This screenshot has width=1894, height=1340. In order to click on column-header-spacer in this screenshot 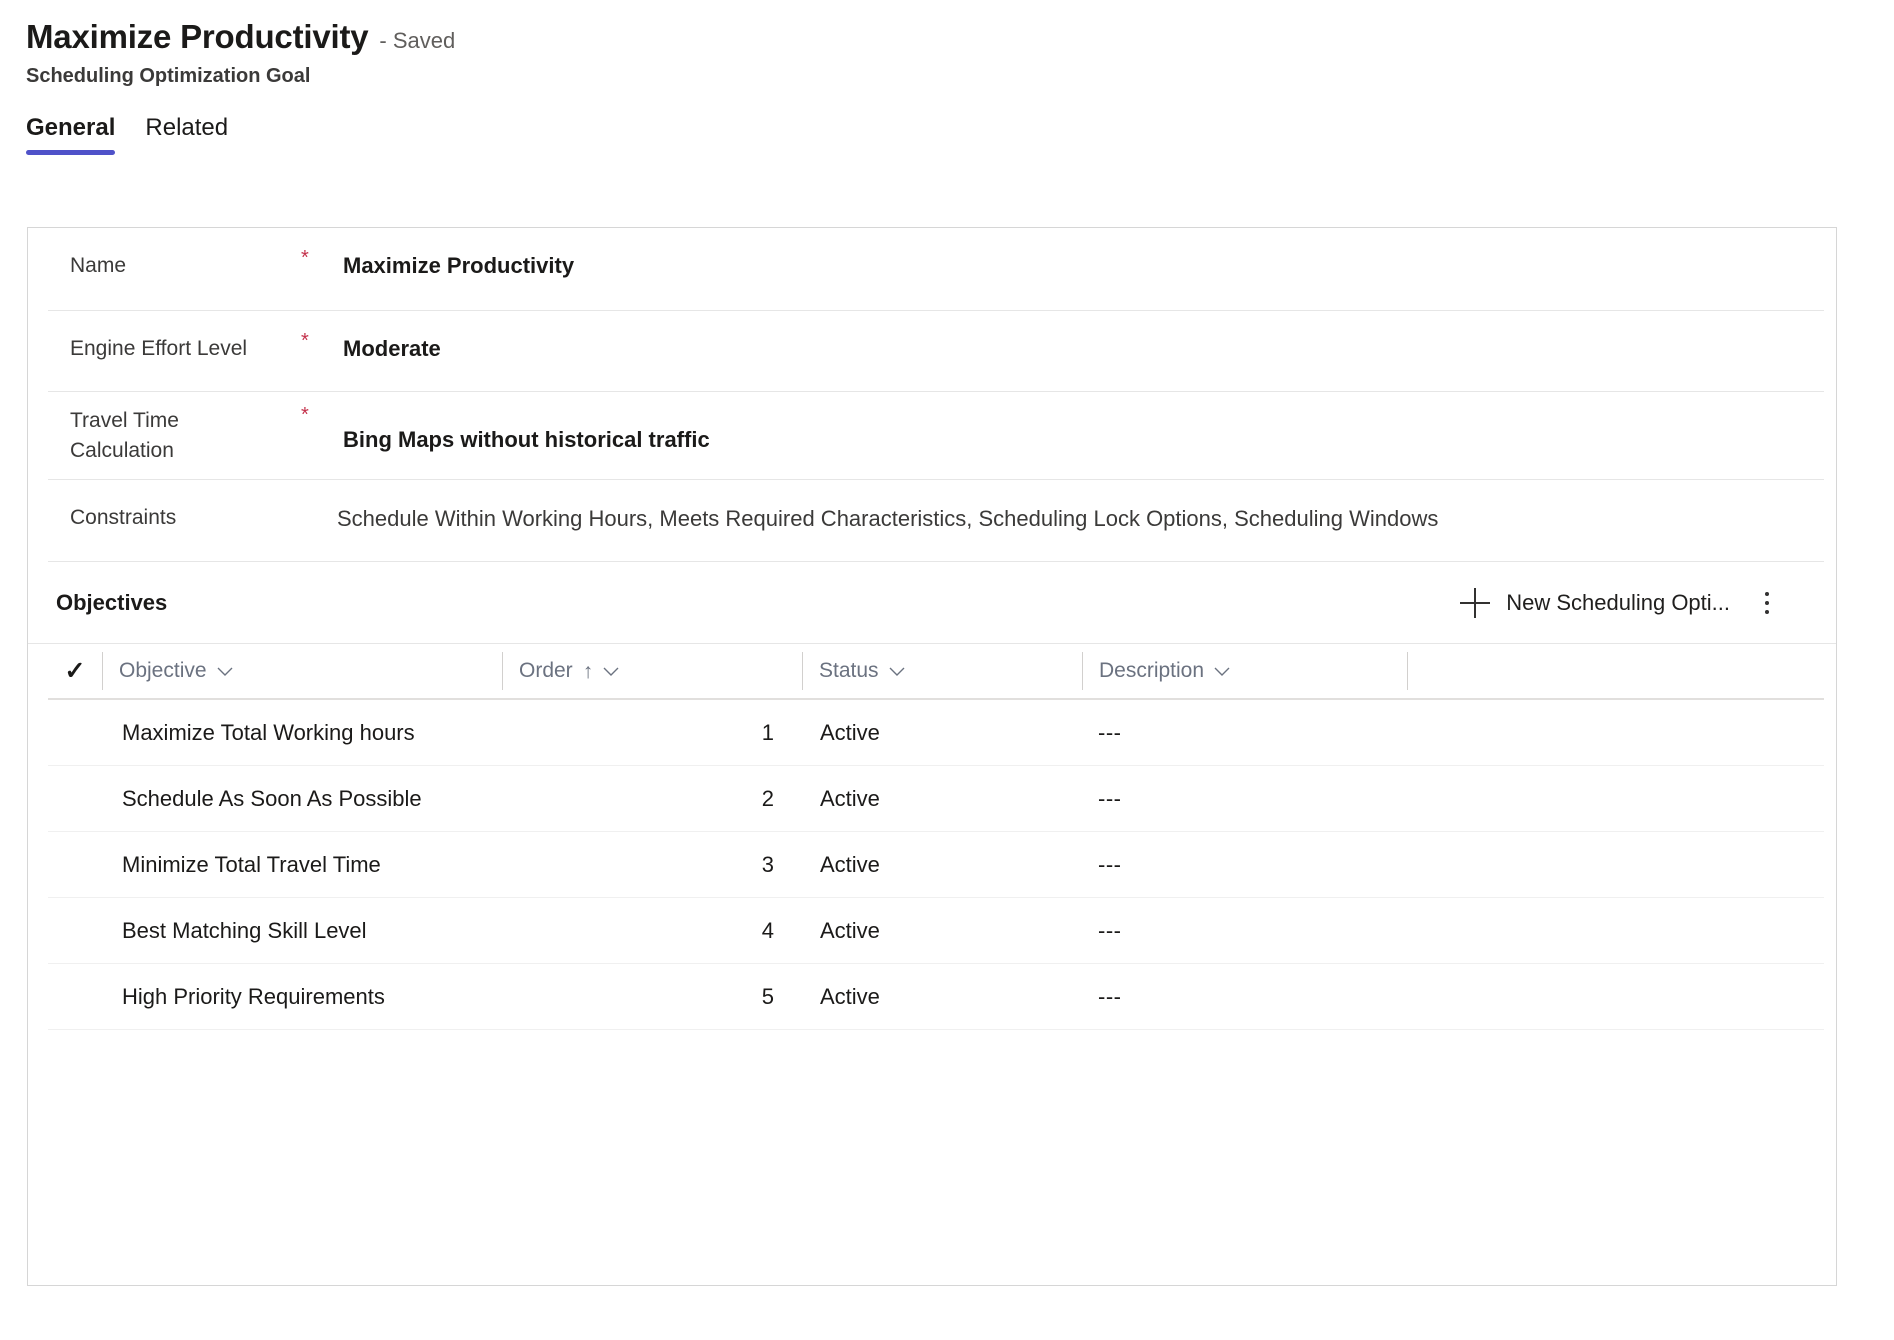, I will do `click(1615, 671)`.